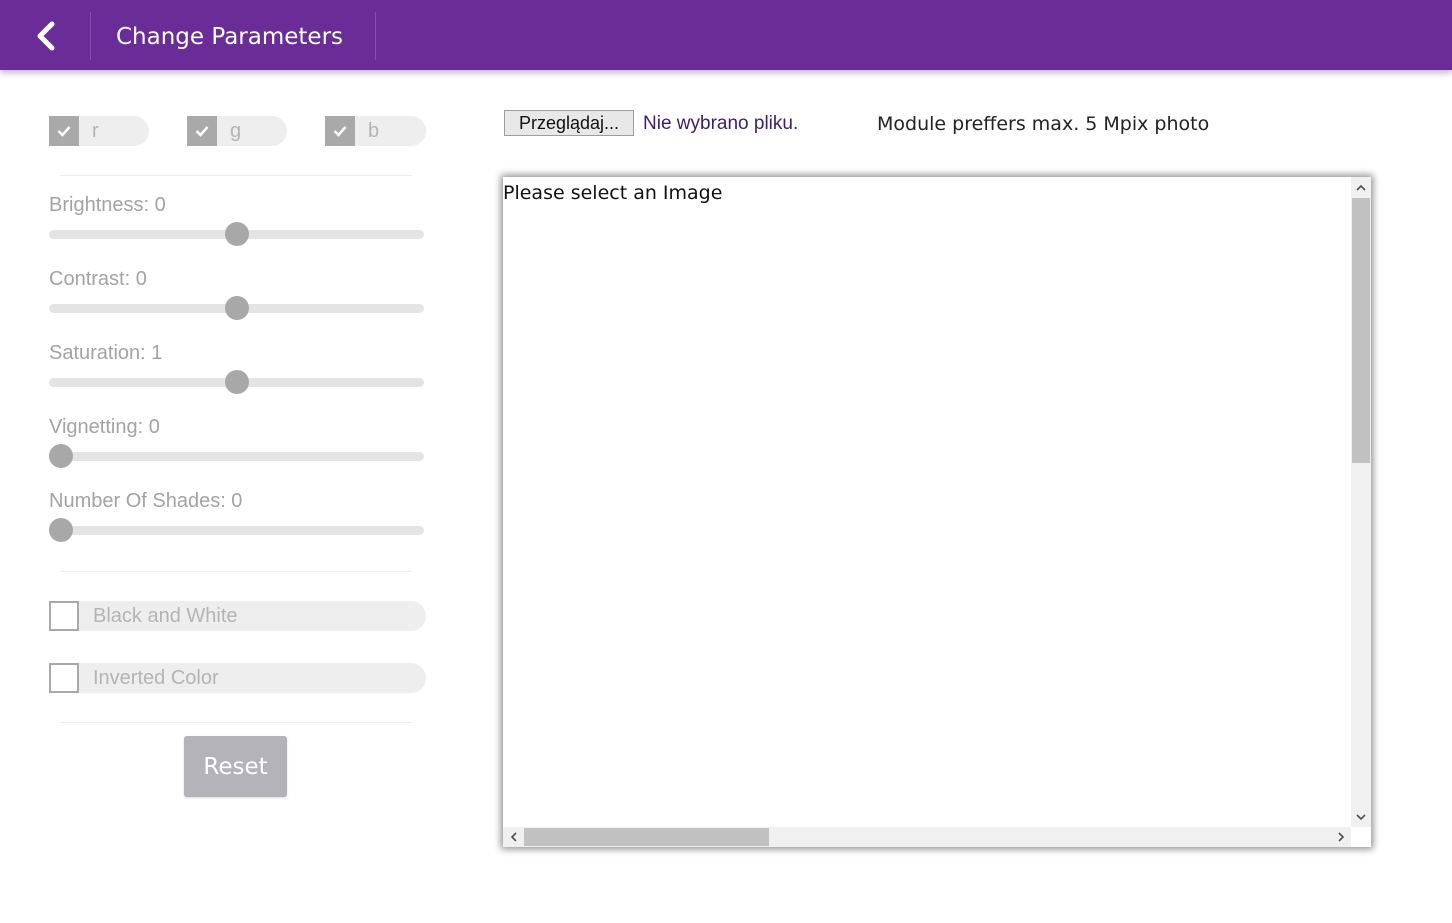  What do you see at coordinates (146, 501) in the screenshot?
I see `number-of-shades-label: Number Of Shades: 0` at bounding box center [146, 501].